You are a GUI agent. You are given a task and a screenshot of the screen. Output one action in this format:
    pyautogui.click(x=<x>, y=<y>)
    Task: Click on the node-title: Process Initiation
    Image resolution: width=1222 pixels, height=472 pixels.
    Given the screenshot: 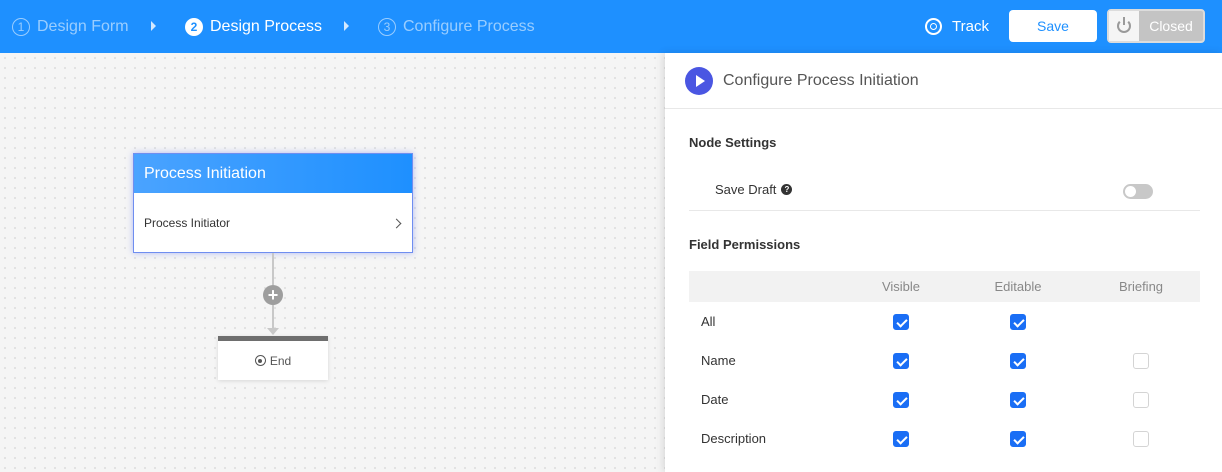 What is the action you would take?
    pyautogui.click(x=273, y=173)
    